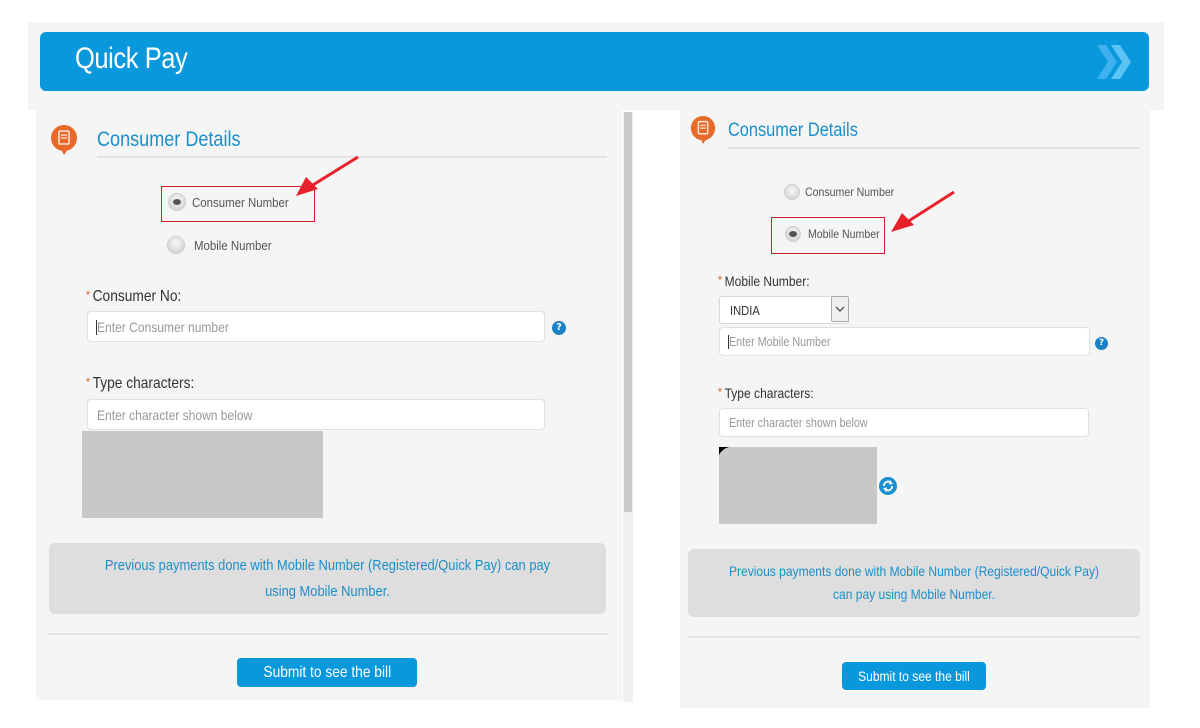  I want to click on consumer-number-input: Enter Consumer number, so click(316, 326).